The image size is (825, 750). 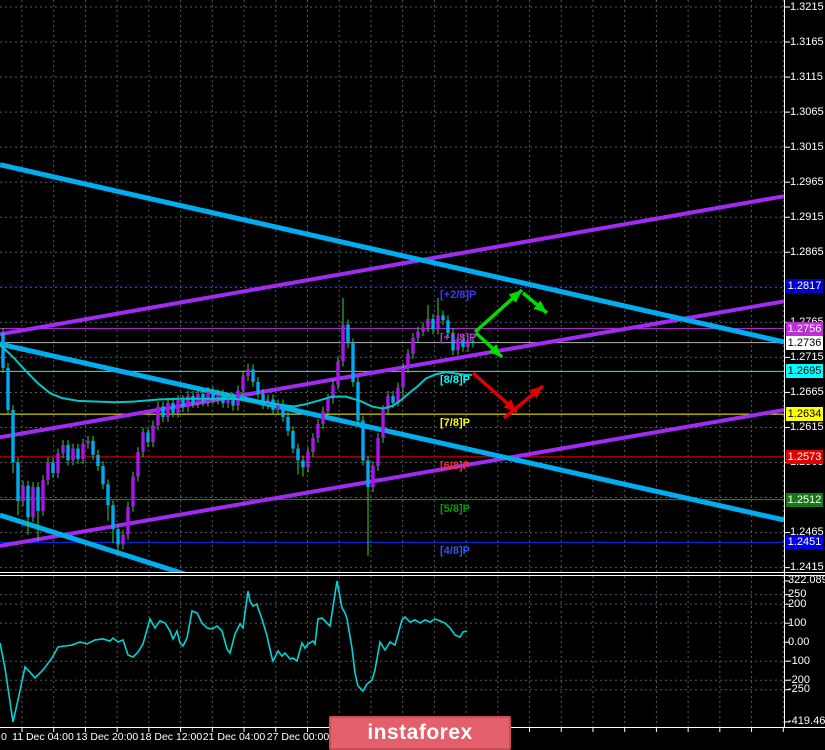 I want to click on time-label: 13 Dec 20:00, so click(x=107, y=737).